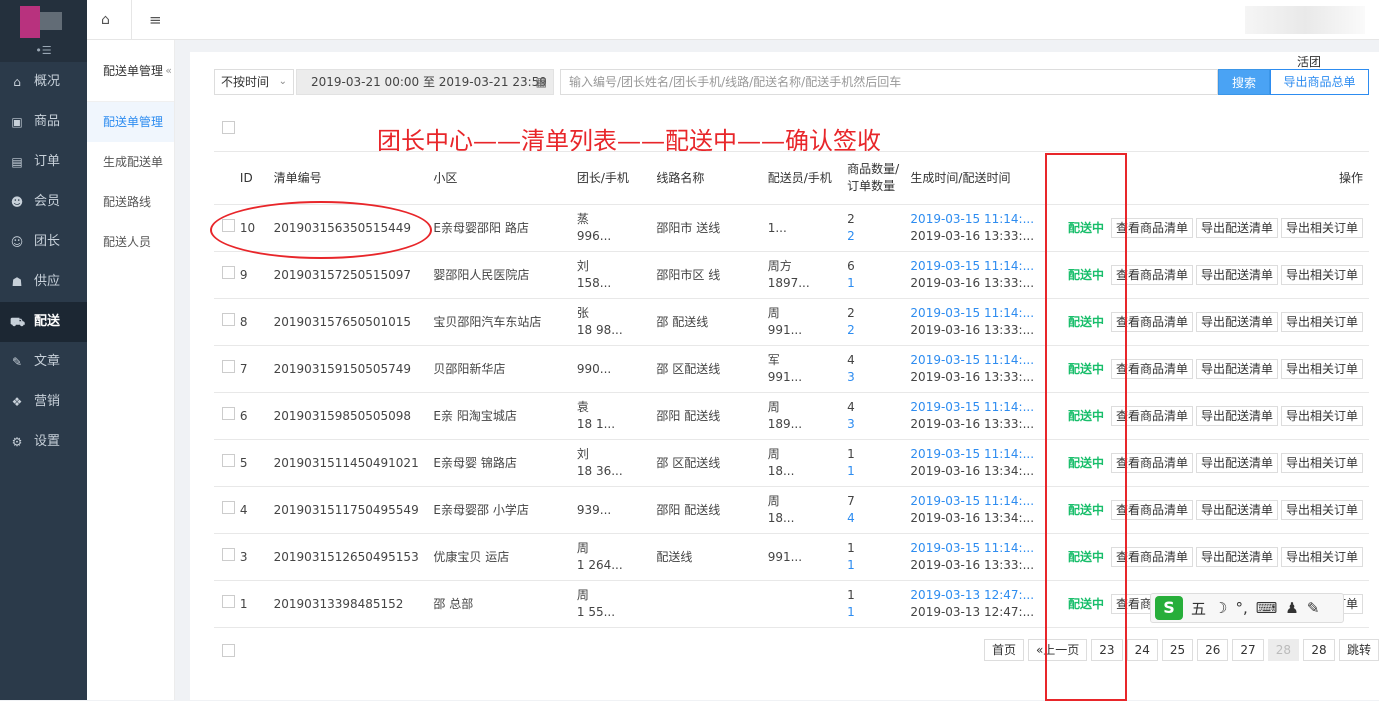 The width and height of the screenshot is (1379, 701). I want to click on sub-nav-item: 配送路线, so click(130, 202).